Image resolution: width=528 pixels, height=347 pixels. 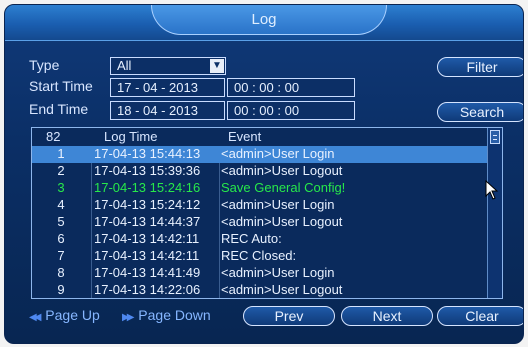 I want to click on scroll-thumb, so click(x=495, y=137).